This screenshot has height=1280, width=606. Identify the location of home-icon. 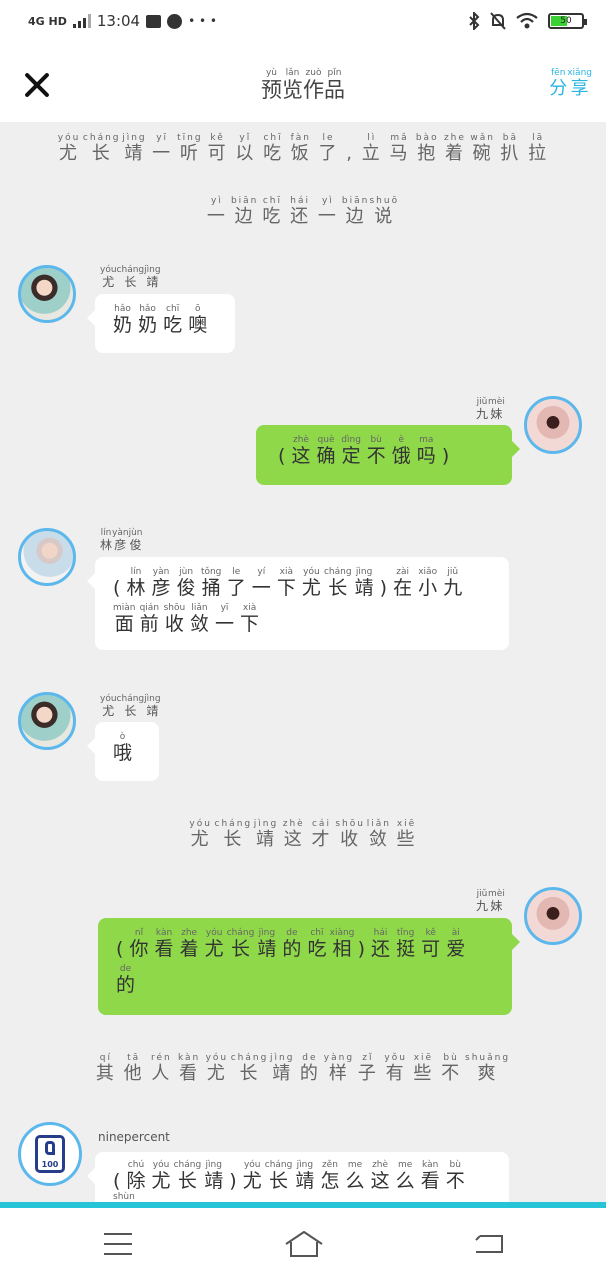
(304, 1244).